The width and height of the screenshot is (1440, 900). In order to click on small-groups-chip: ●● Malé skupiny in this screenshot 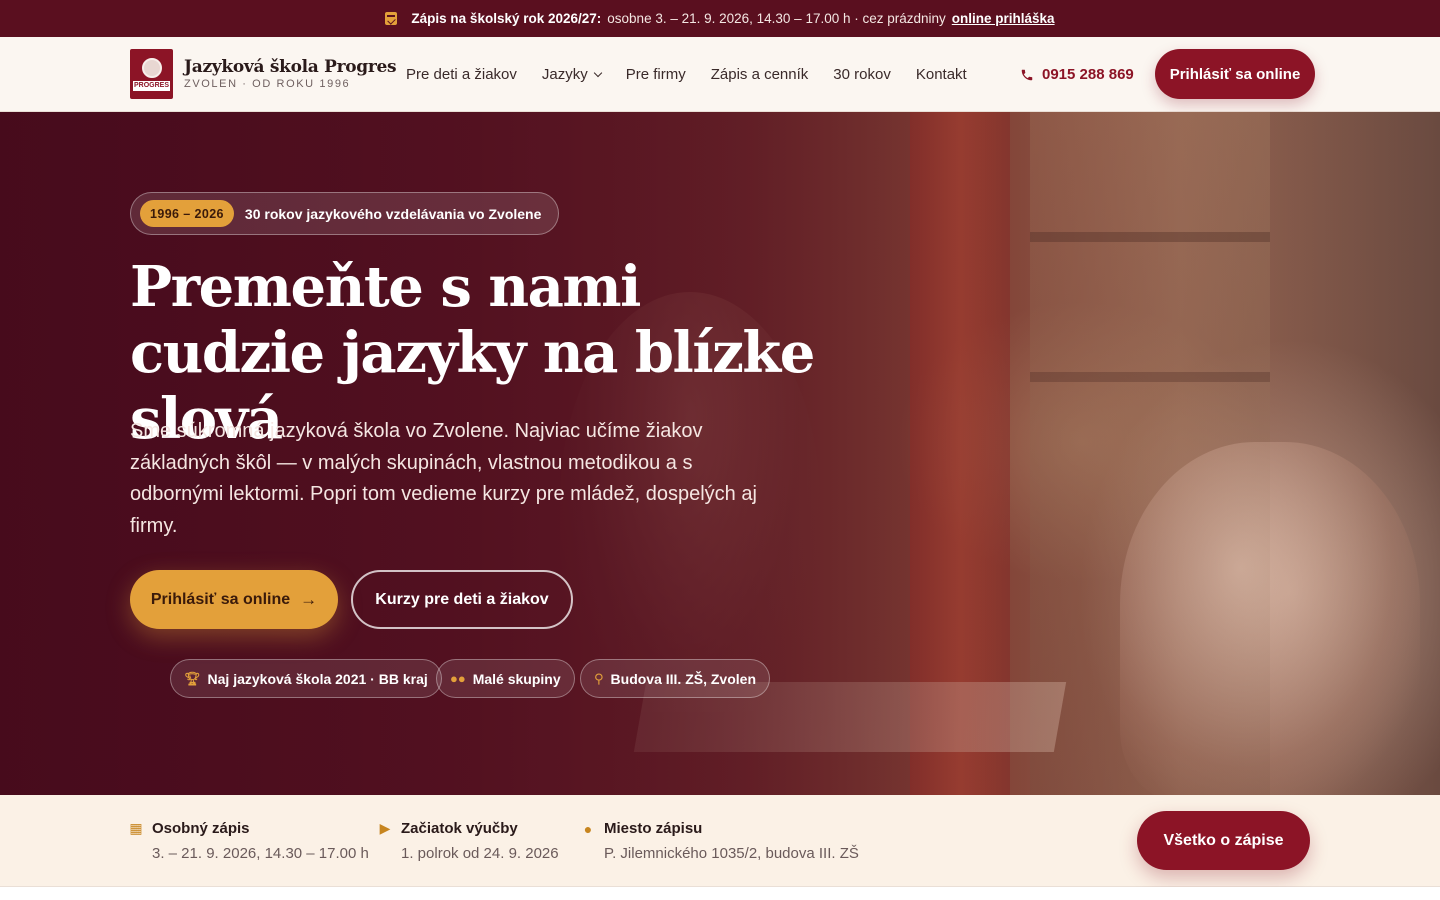, I will do `click(505, 678)`.